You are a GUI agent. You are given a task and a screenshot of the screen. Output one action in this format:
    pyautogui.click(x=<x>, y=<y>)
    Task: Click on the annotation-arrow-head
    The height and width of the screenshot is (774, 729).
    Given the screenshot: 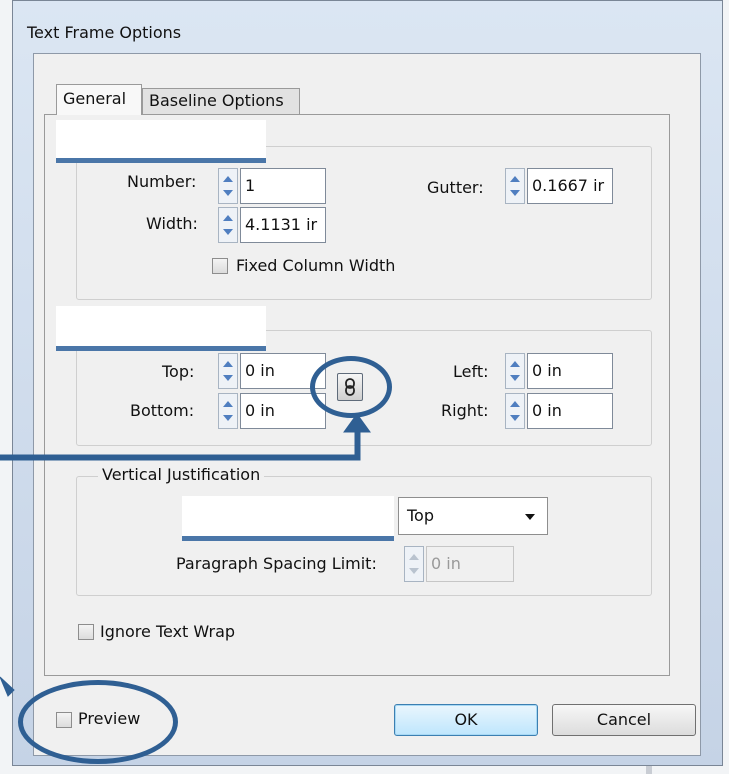 What is the action you would take?
    pyautogui.click(x=357, y=423)
    